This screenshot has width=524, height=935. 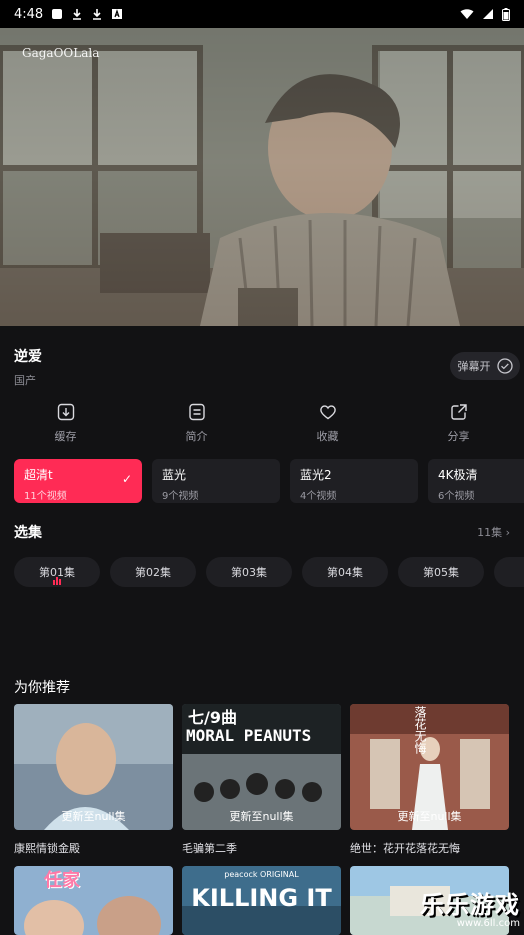 What do you see at coordinates (456, 496) in the screenshot?
I see `quality-count: 6个视频` at bounding box center [456, 496].